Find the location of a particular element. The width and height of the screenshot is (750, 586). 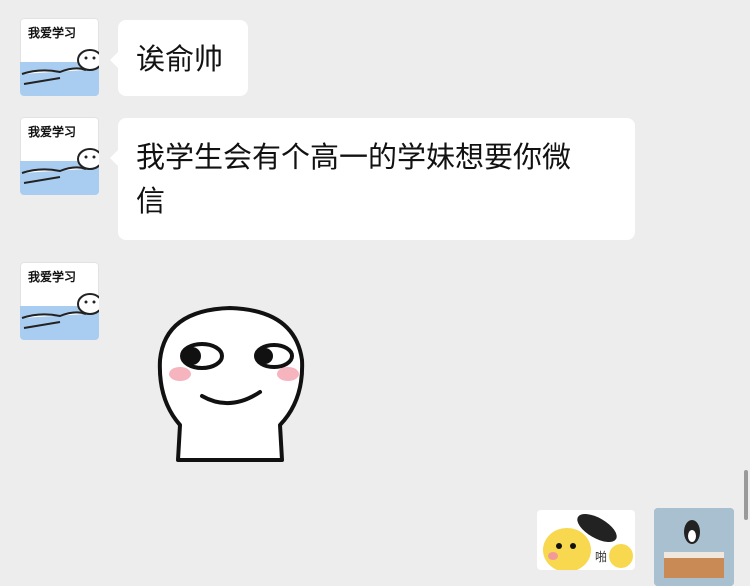

penguin-bed-photo is located at coordinates (694, 547).